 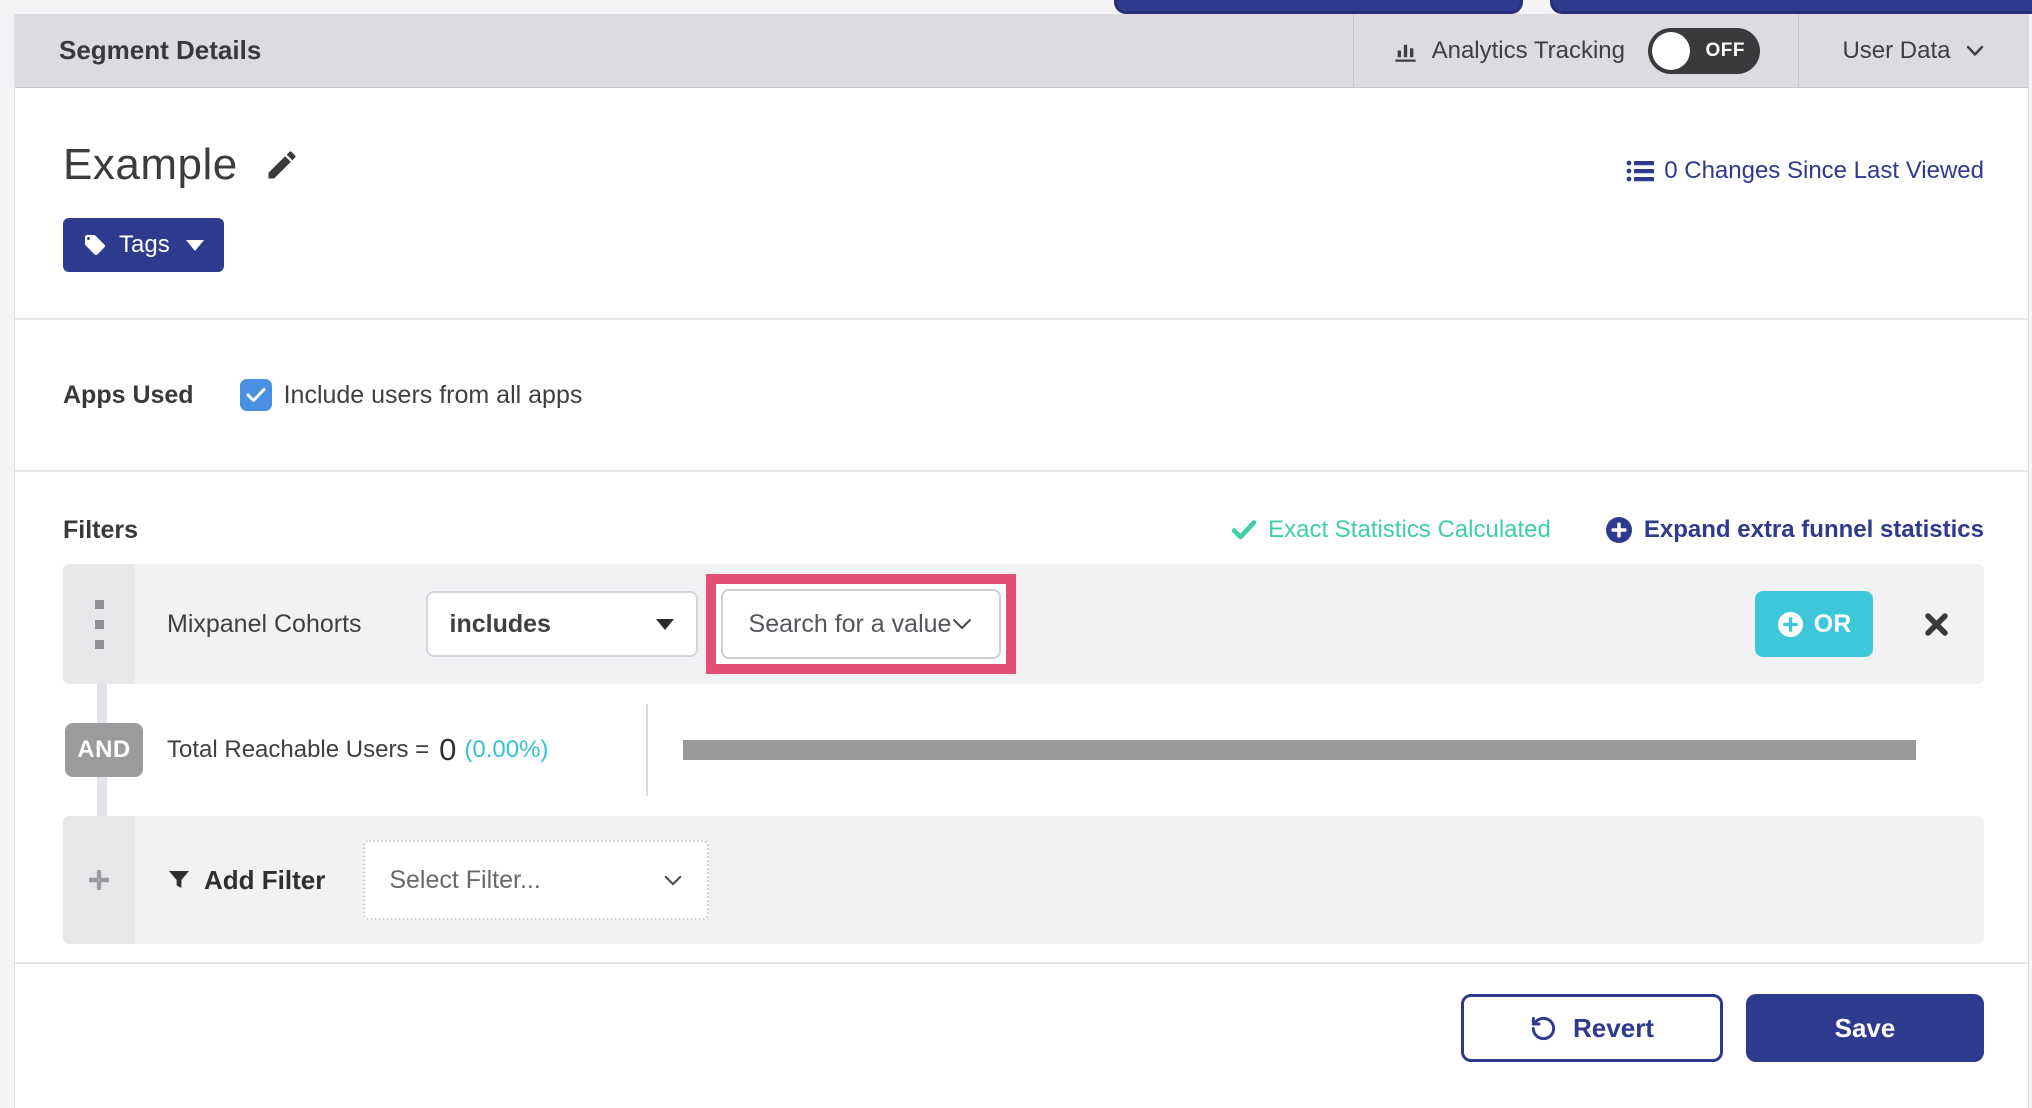 I want to click on operator-dropdown: includes, so click(x=561, y=624).